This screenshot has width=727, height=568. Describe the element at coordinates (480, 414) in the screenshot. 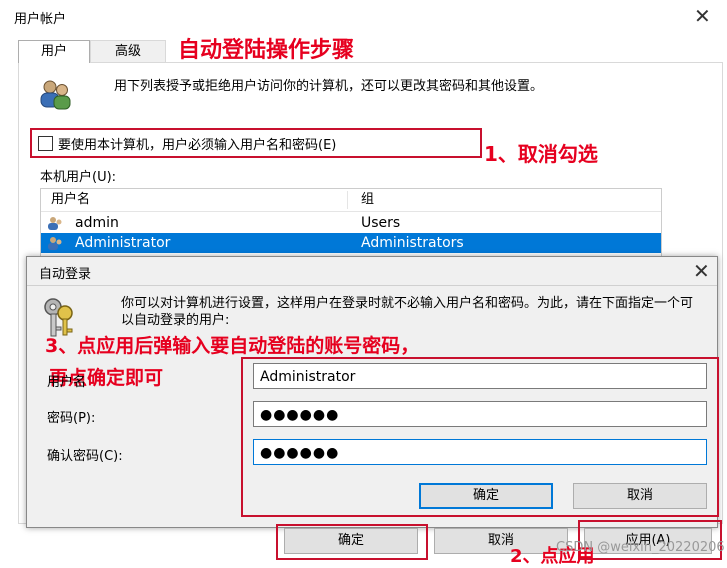

I see `password-field: ●●●●●●` at that location.